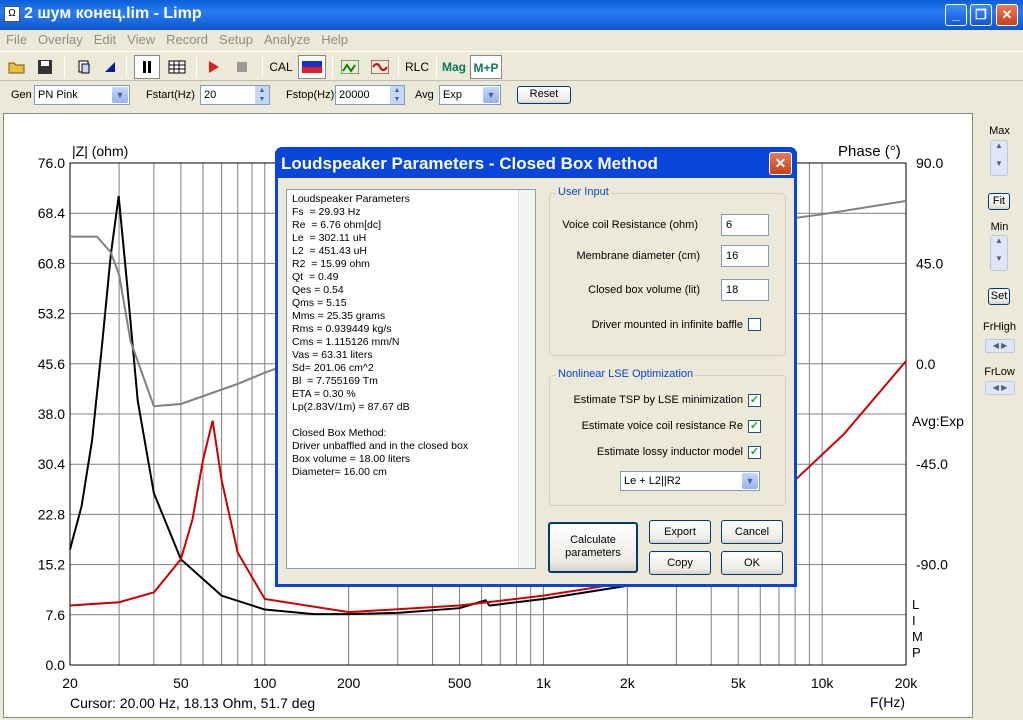  What do you see at coordinates (12, 14) in the screenshot?
I see `app-icon: Ω` at bounding box center [12, 14].